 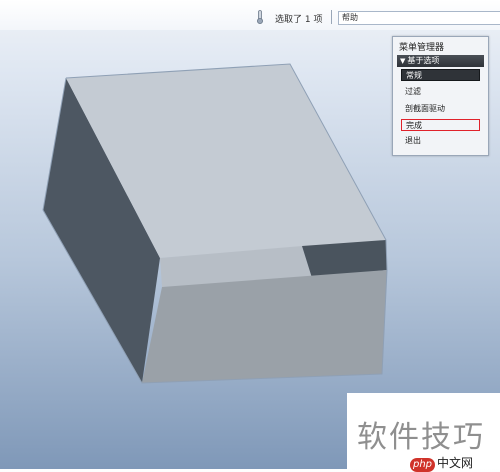 What do you see at coordinates (421, 437) in the screenshot?
I see `watermark-text: 软件技巧` at bounding box center [421, 437].